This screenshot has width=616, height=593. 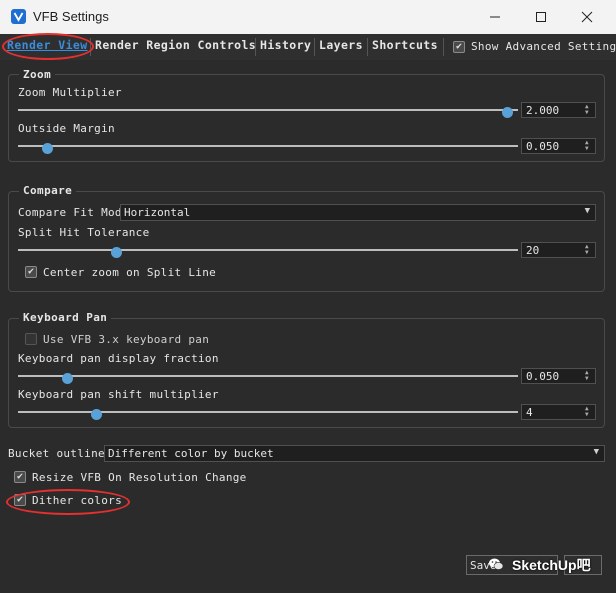 What do you see at coordinates (175, 47) in the screenshot?
I see `tab-render-region-controls: Render Region Controls` at bounding box center [175, 47].